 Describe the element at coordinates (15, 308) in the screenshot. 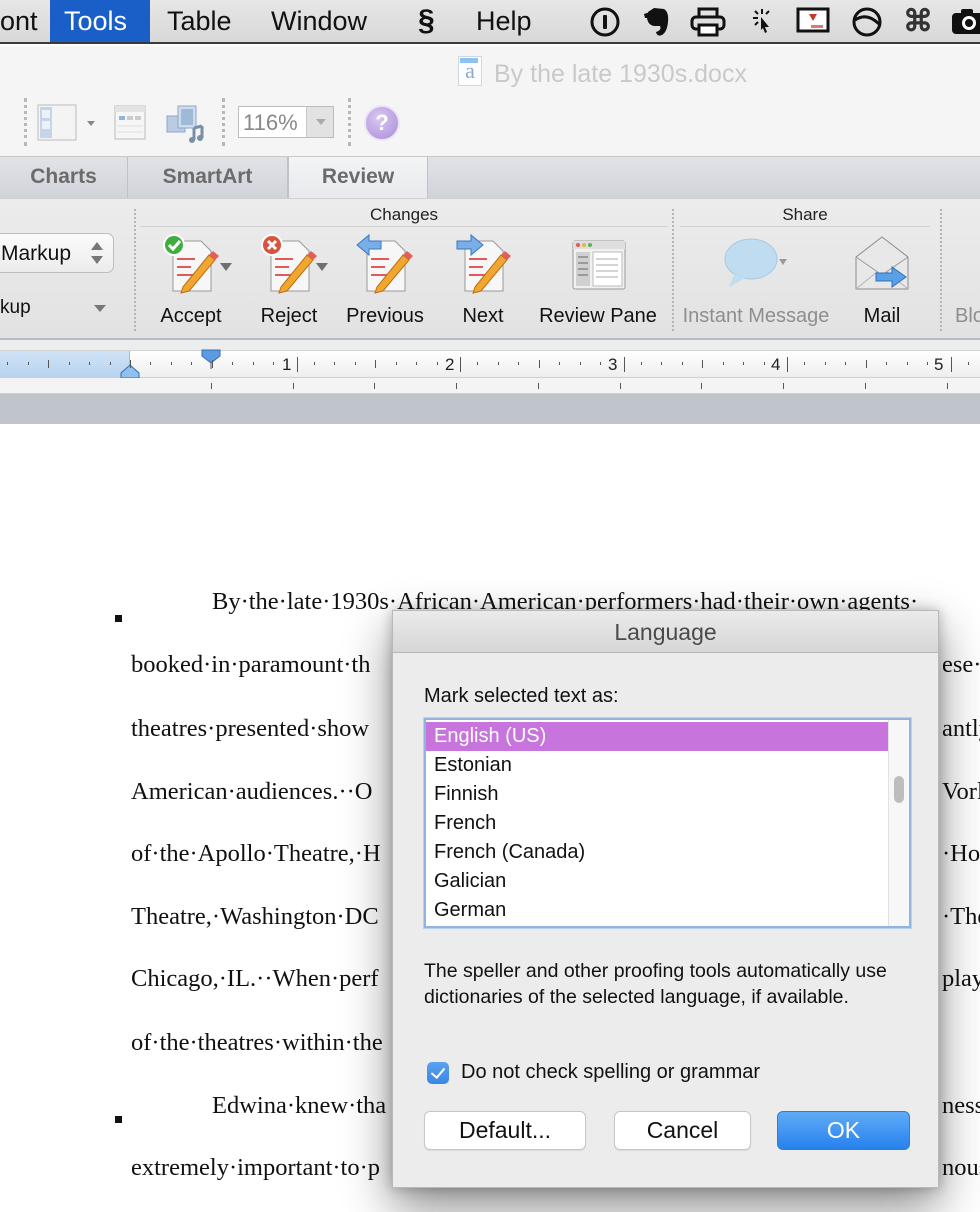

I see `show-markup-dropdown: kup` at that location.